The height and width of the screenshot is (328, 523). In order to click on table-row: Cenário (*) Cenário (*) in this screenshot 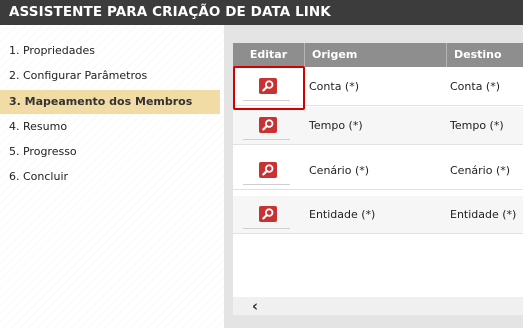, I will do `click(378, 171)`.